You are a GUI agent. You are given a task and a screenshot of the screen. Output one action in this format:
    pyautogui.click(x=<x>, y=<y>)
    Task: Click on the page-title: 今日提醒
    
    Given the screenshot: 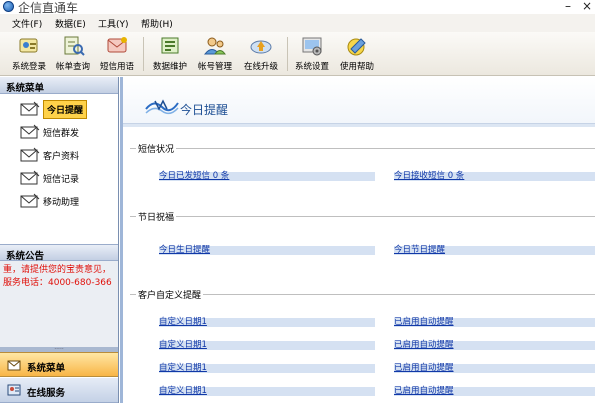 What is the action you would take?
    pyautogui.click(x=204, y=110)
    